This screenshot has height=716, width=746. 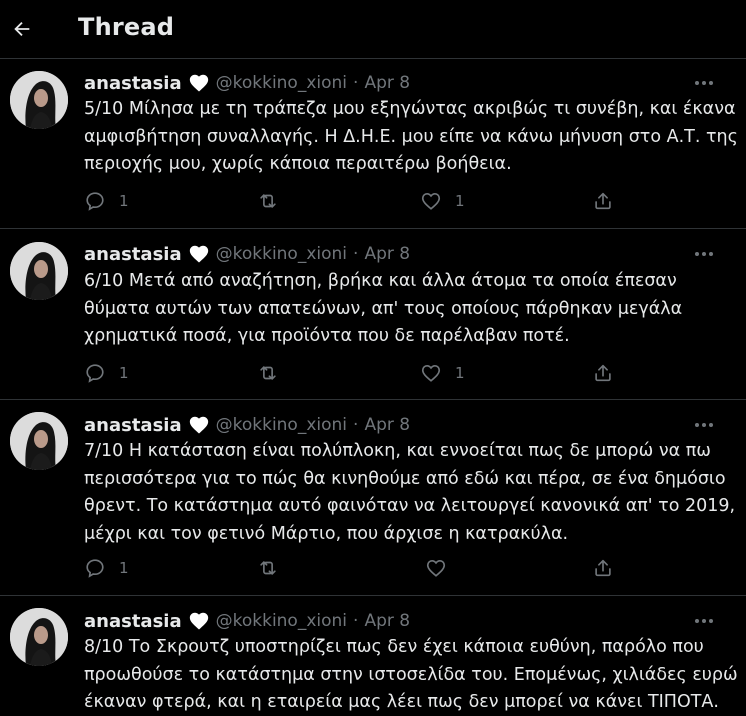 I want to click on like-button, so click(x=442, y=568).